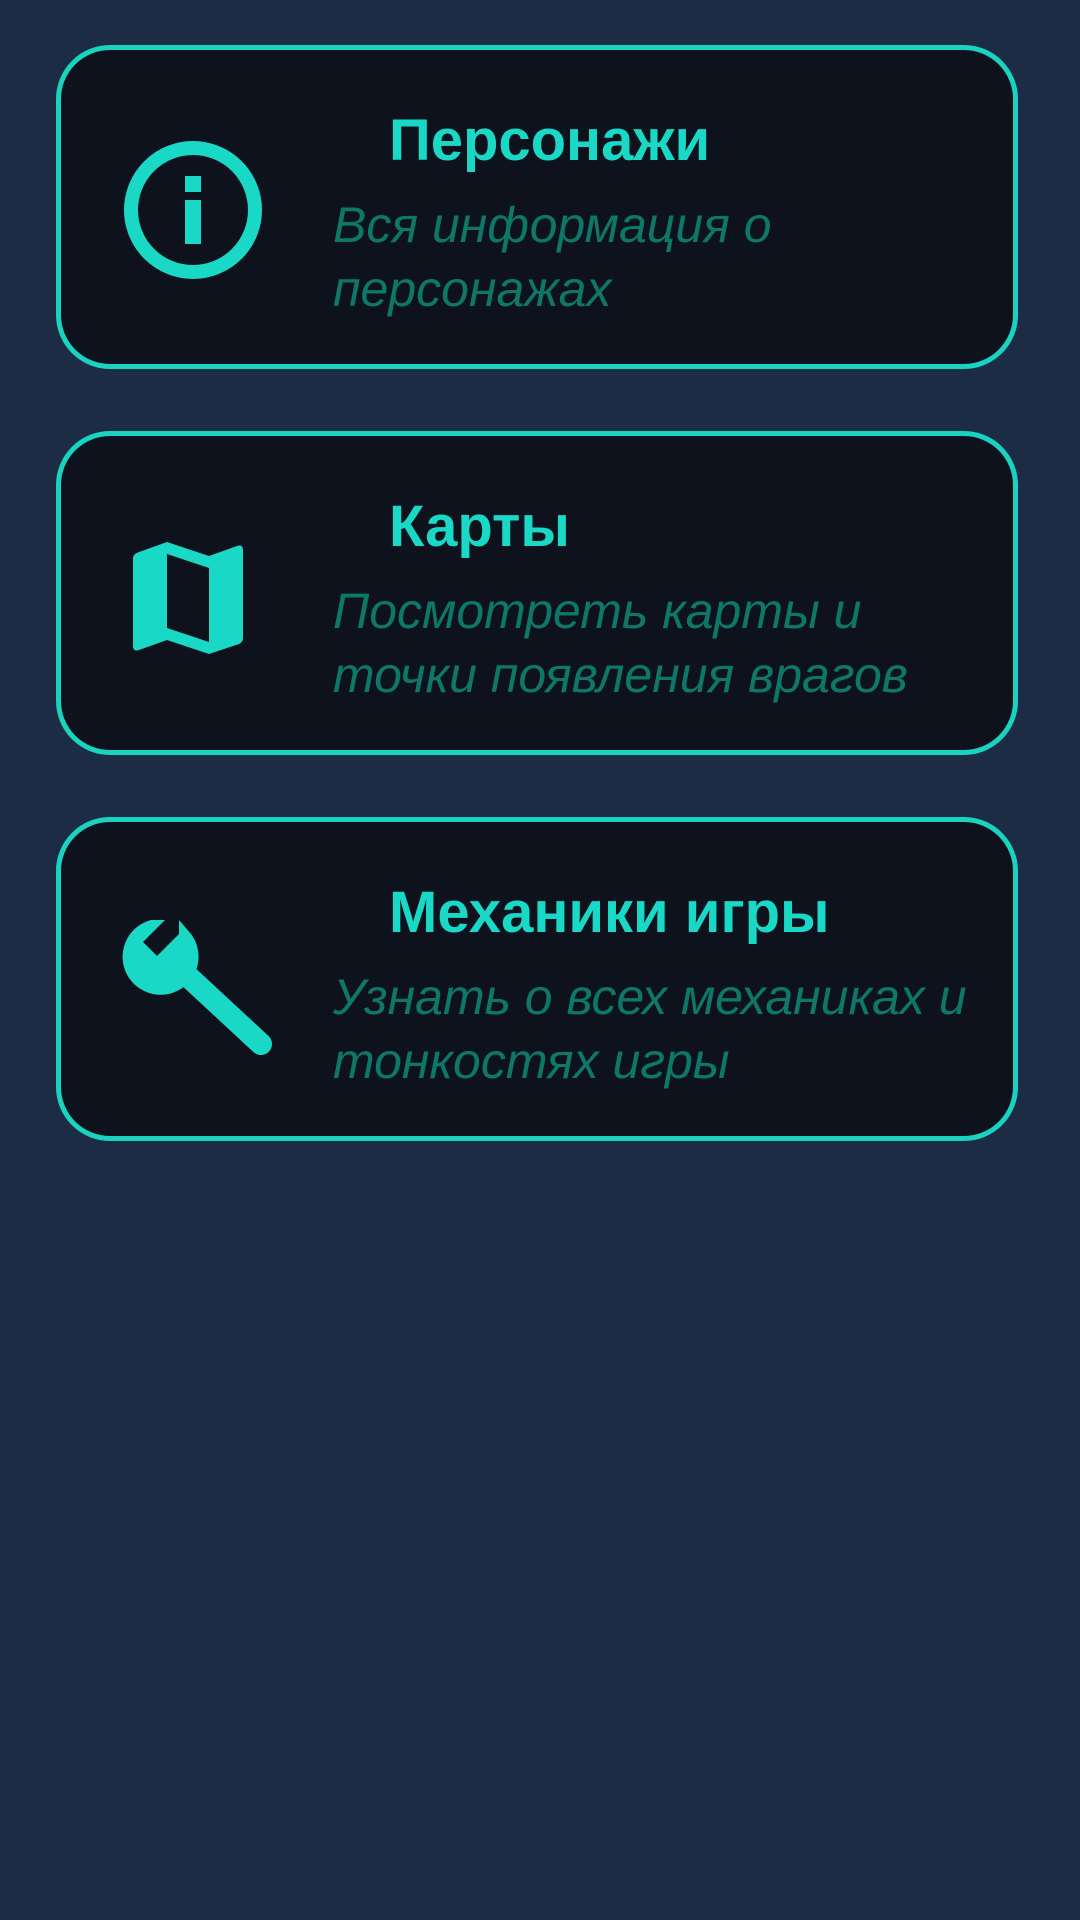 Image resolution: width=1080 pixels, height=1920 pixels. I want to click on menu-card-subtitle: Вся информация о персонажах, so click(552, 257).